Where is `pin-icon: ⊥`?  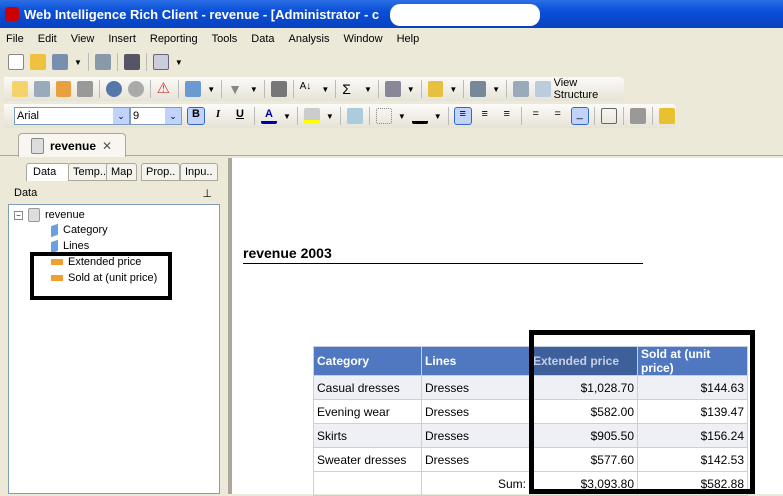
pin-icon: ⊥ is located at coordinates (207, 193).